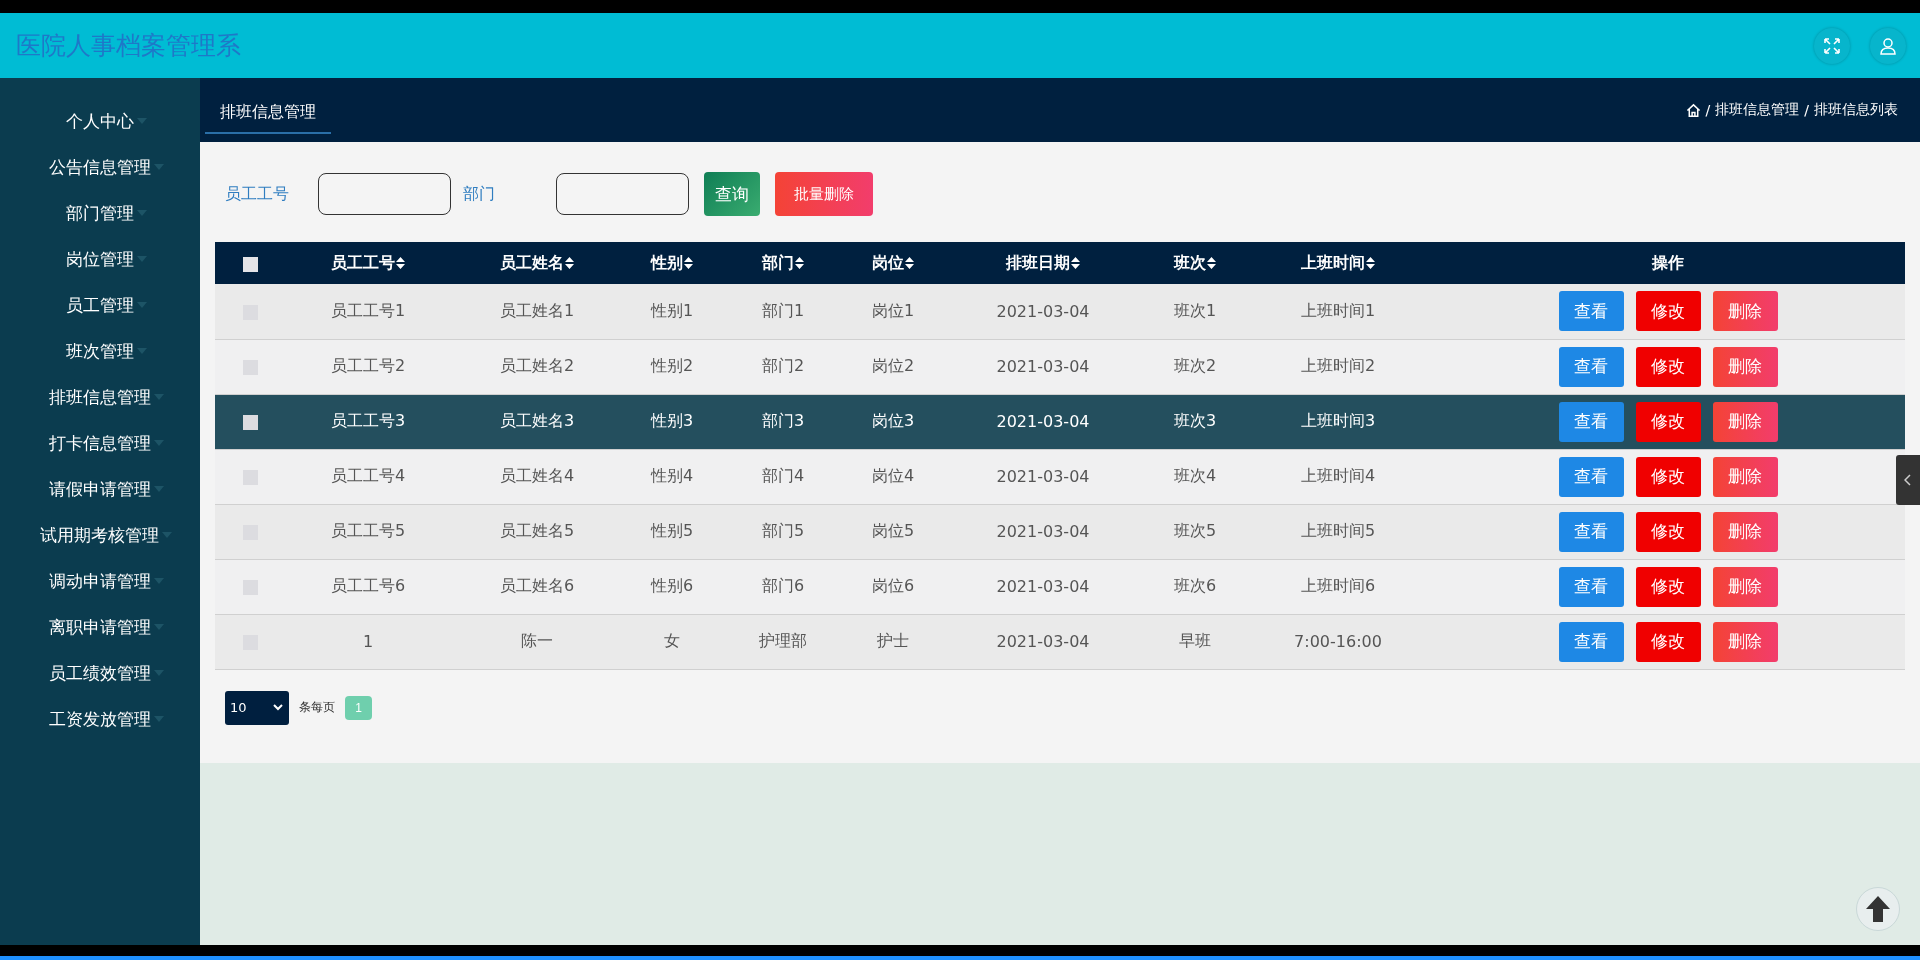 This screenshot has width=1920, height=960. I want to click on chevron-left-icon, so click(1908, 480).